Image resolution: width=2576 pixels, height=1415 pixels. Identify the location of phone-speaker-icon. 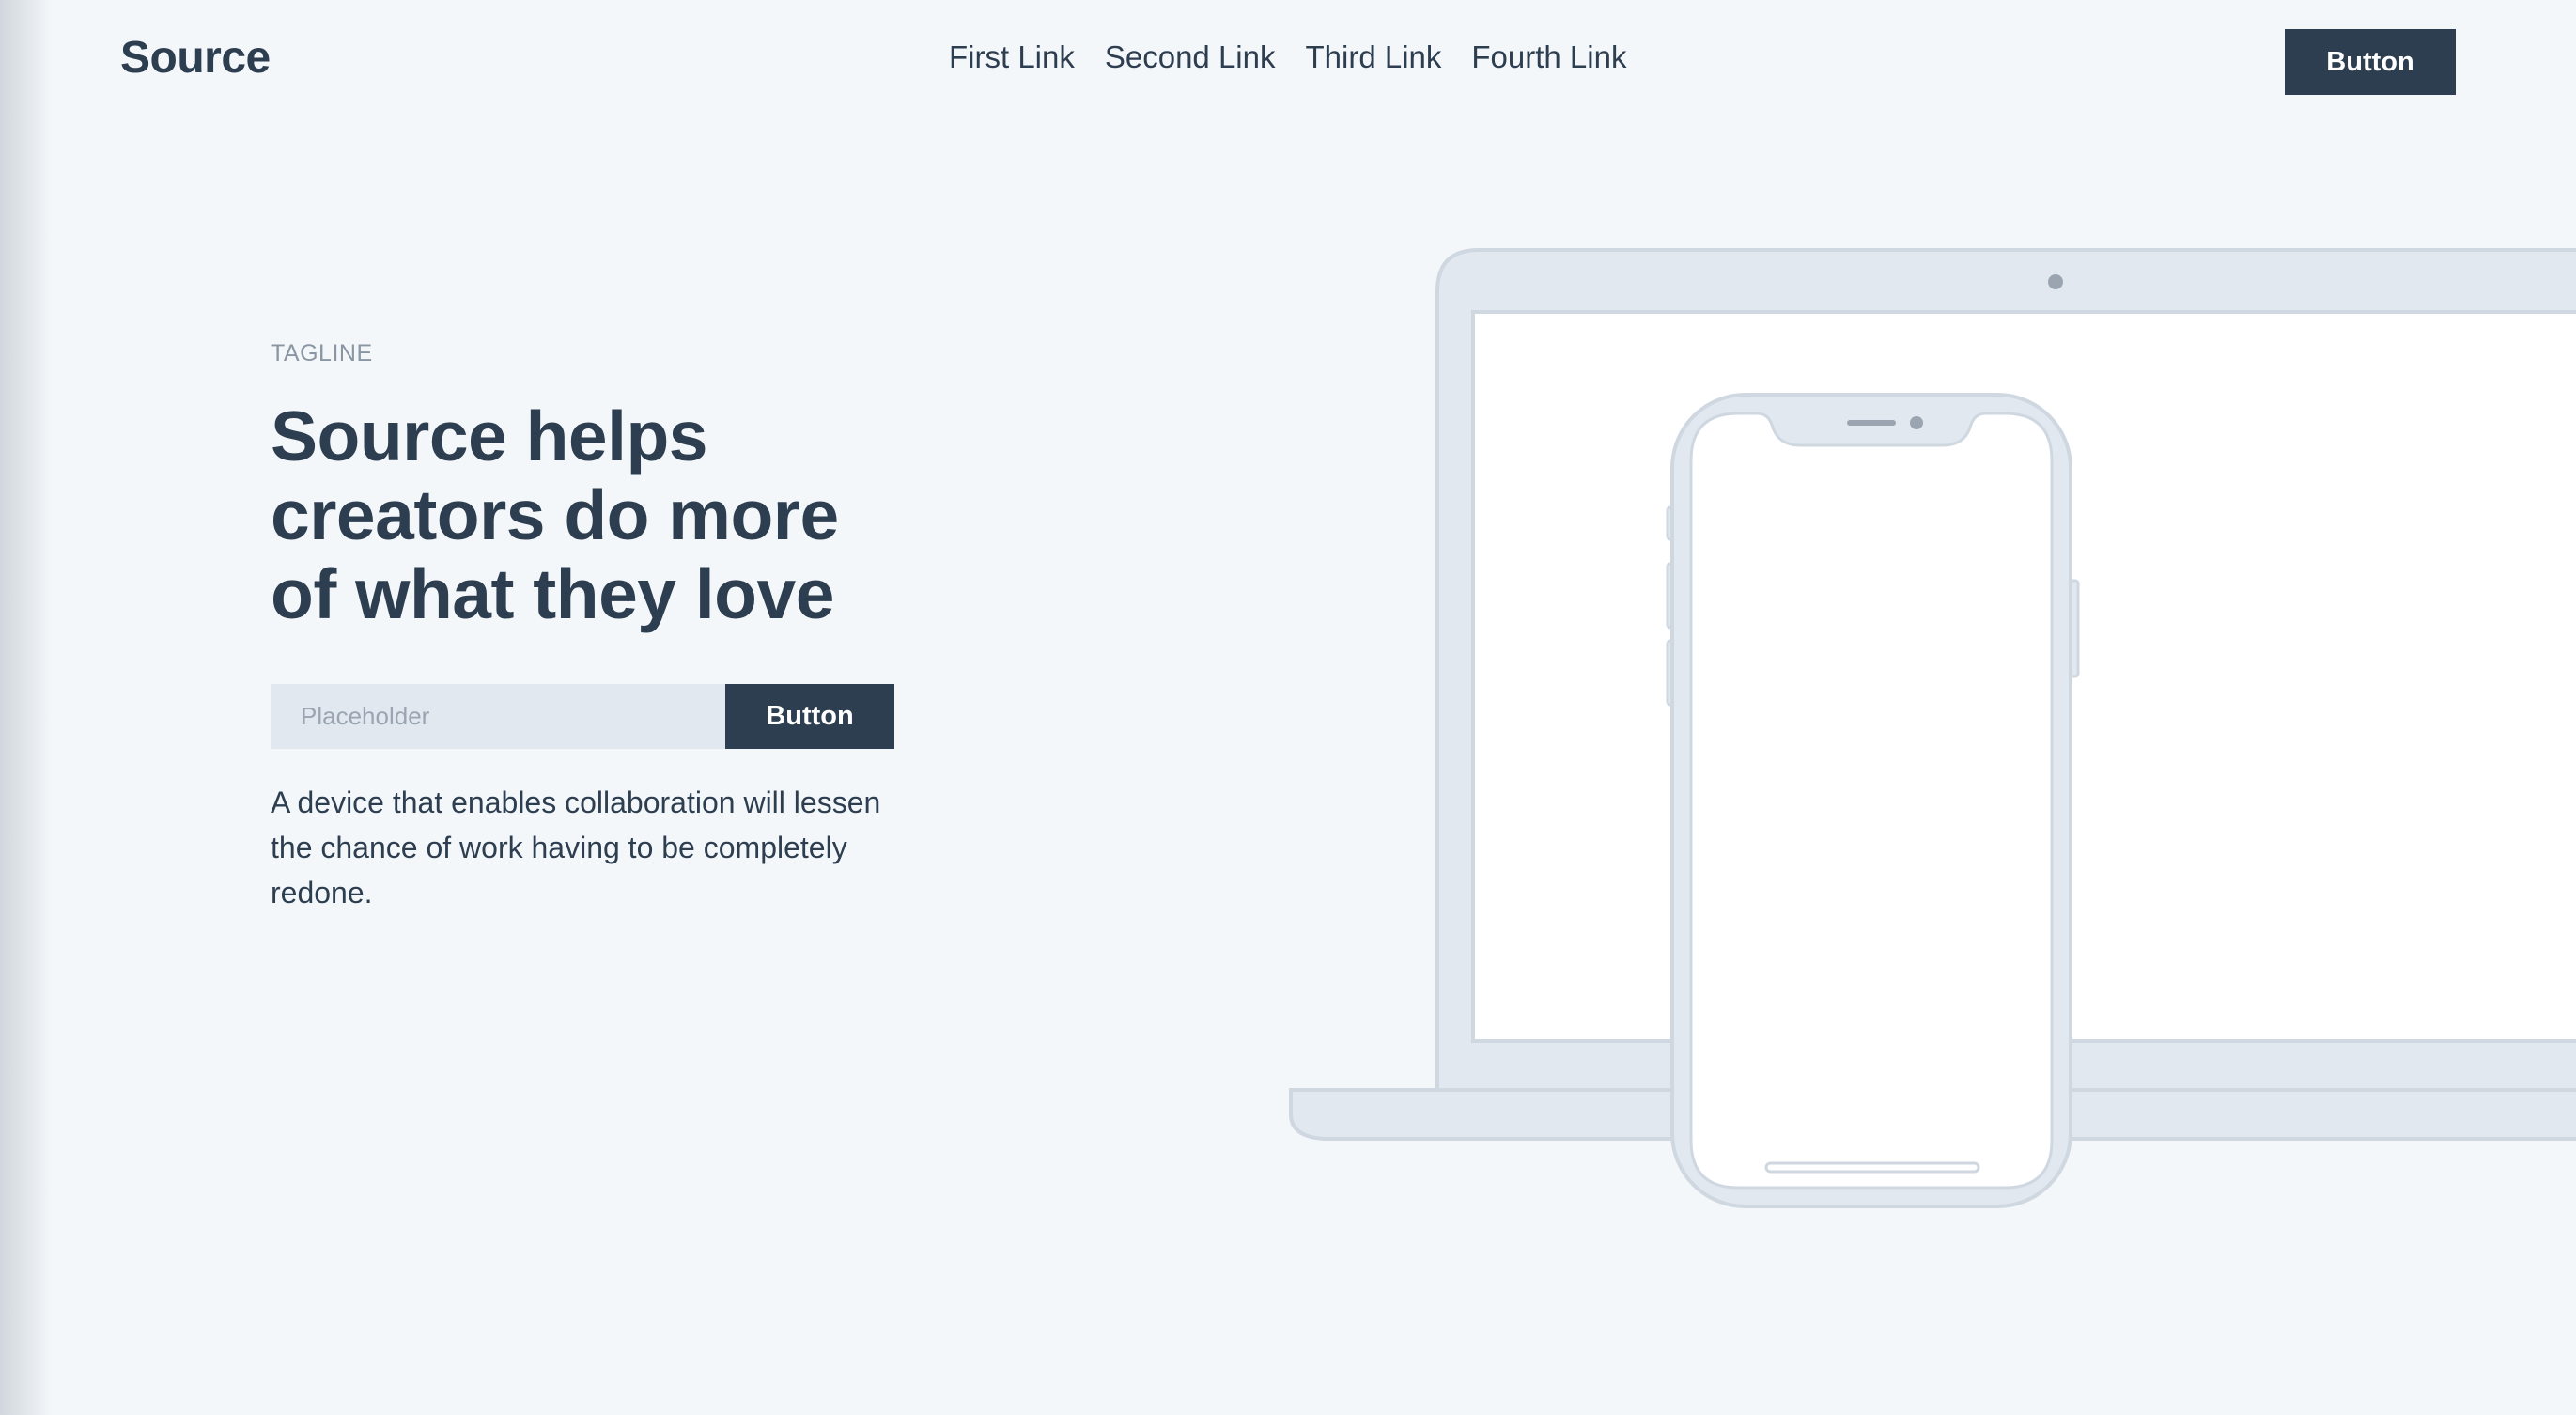
(1872, 423).